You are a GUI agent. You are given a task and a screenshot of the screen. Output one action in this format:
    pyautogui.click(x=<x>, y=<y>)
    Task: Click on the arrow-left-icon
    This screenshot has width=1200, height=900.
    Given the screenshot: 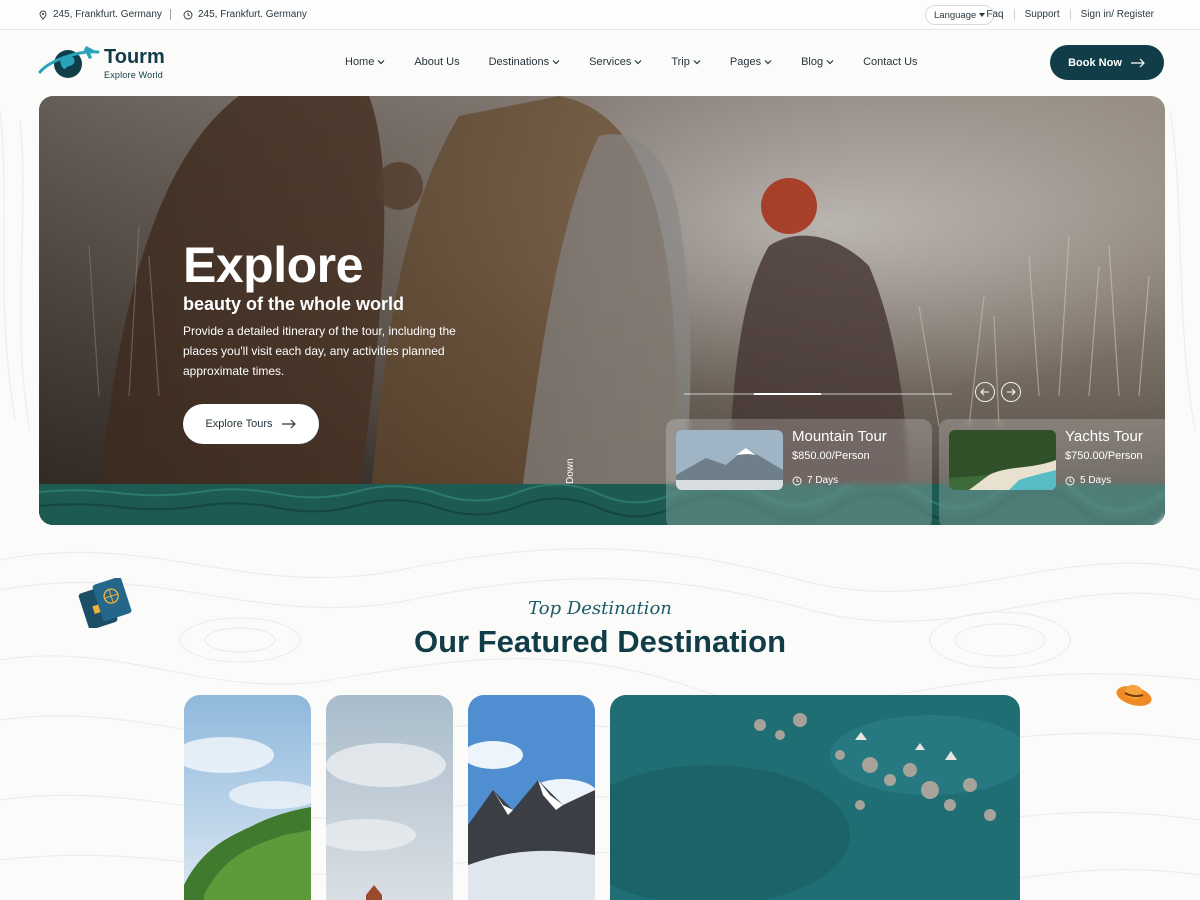 What is the action you would take?
    pyautogui.click(x=984, y=392)
    